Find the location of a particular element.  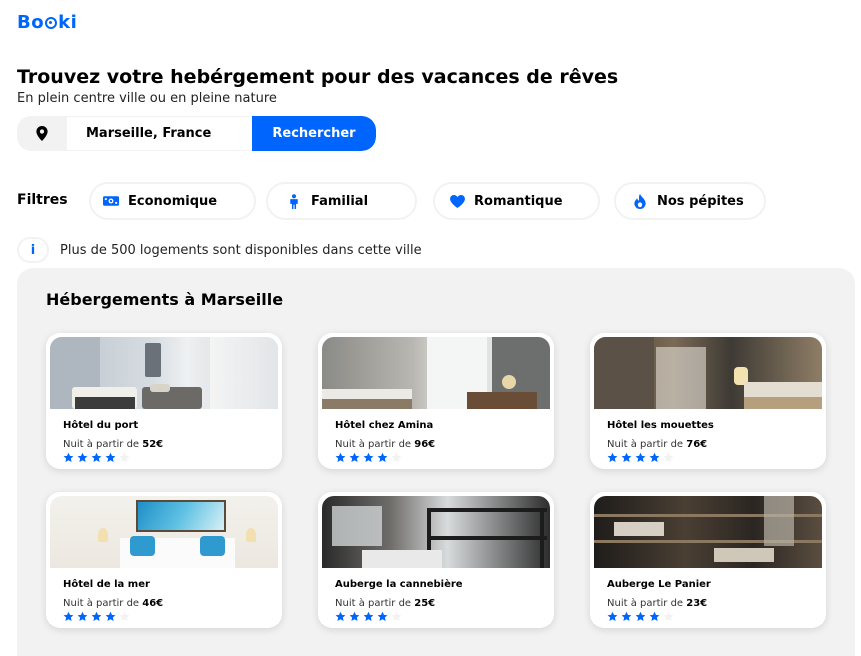

listing-card: Hôtel de la mer Nuit à partir de 46€ is located at coordinates (164, 560).